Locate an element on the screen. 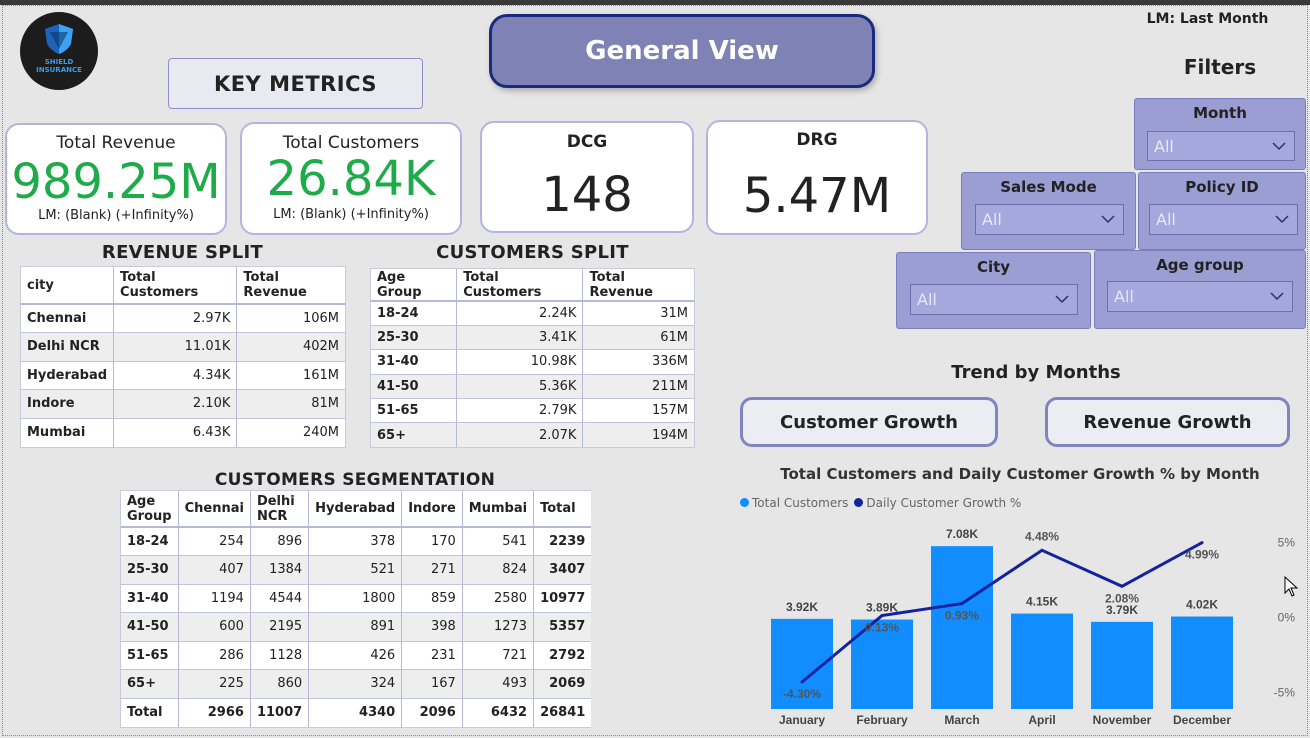 The image size is (1310, 738). kpi-value: 5.47M is located at coordinates (817, 196).